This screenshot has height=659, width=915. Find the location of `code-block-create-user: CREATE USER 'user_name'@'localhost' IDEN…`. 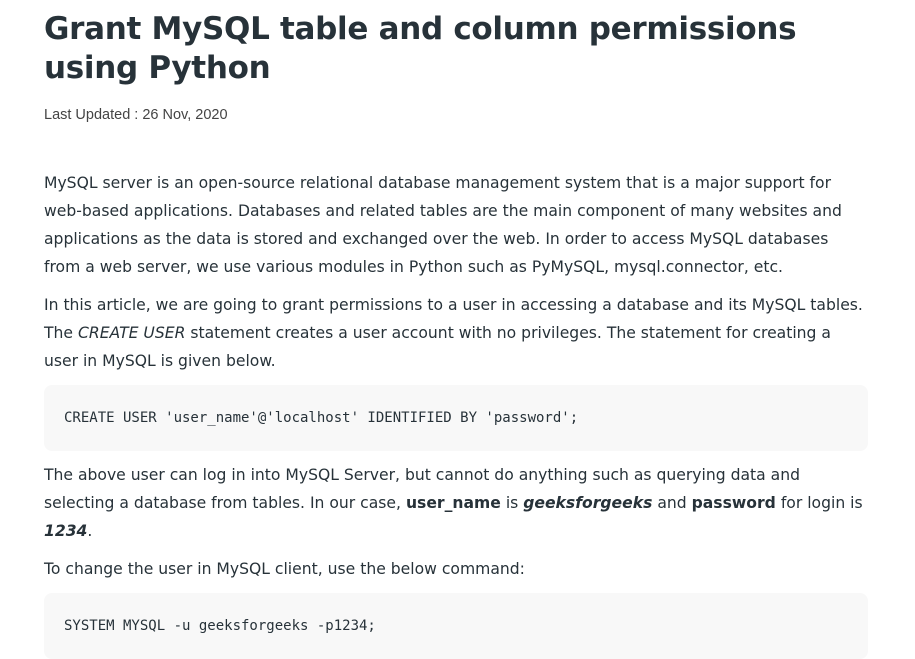

code-block-create-user: CREATE USER 'user_name'@'localhost' IDEN… is located at coordinates (456, 418).